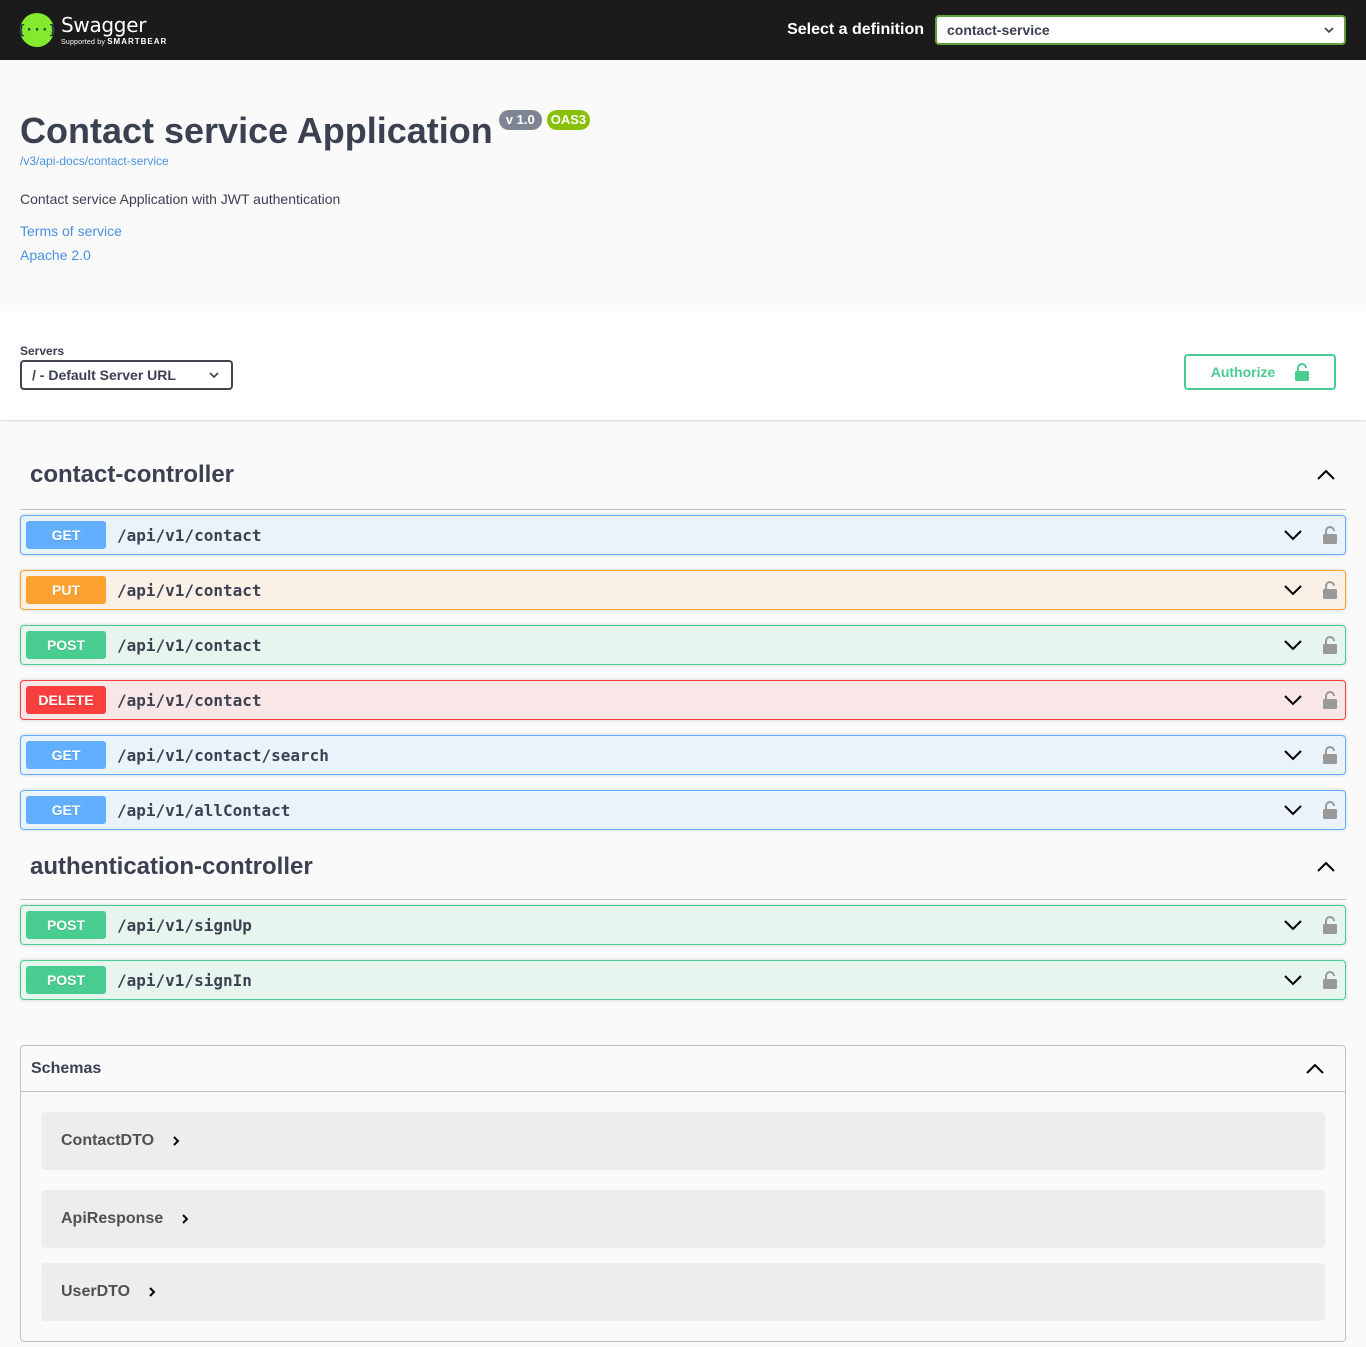 This screenshot has width=1366, height=1347. I want to click on authorize-label: Authorize, so click(1243, 372).